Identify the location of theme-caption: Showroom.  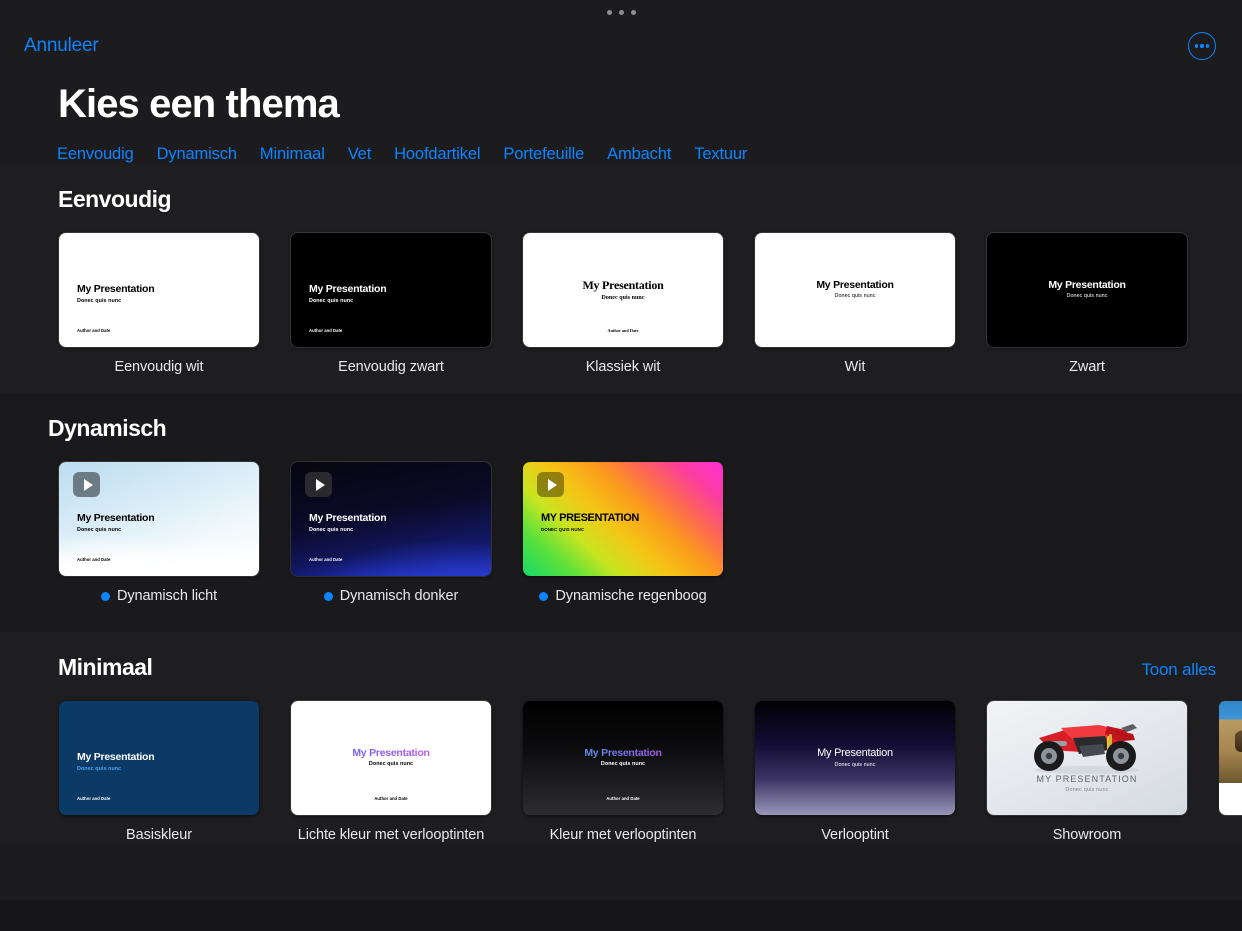
(1087, 835).